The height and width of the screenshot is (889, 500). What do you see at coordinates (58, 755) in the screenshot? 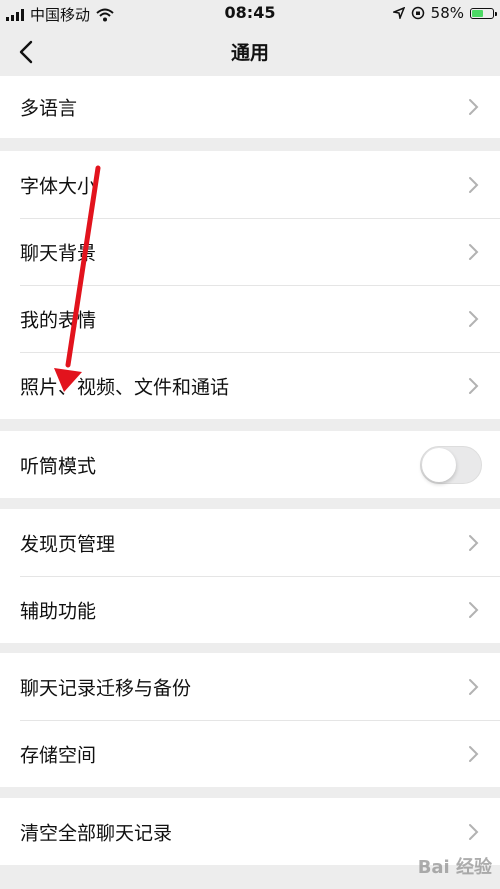
I see `row-label: 存储空间` at bounding box center [58, 755].